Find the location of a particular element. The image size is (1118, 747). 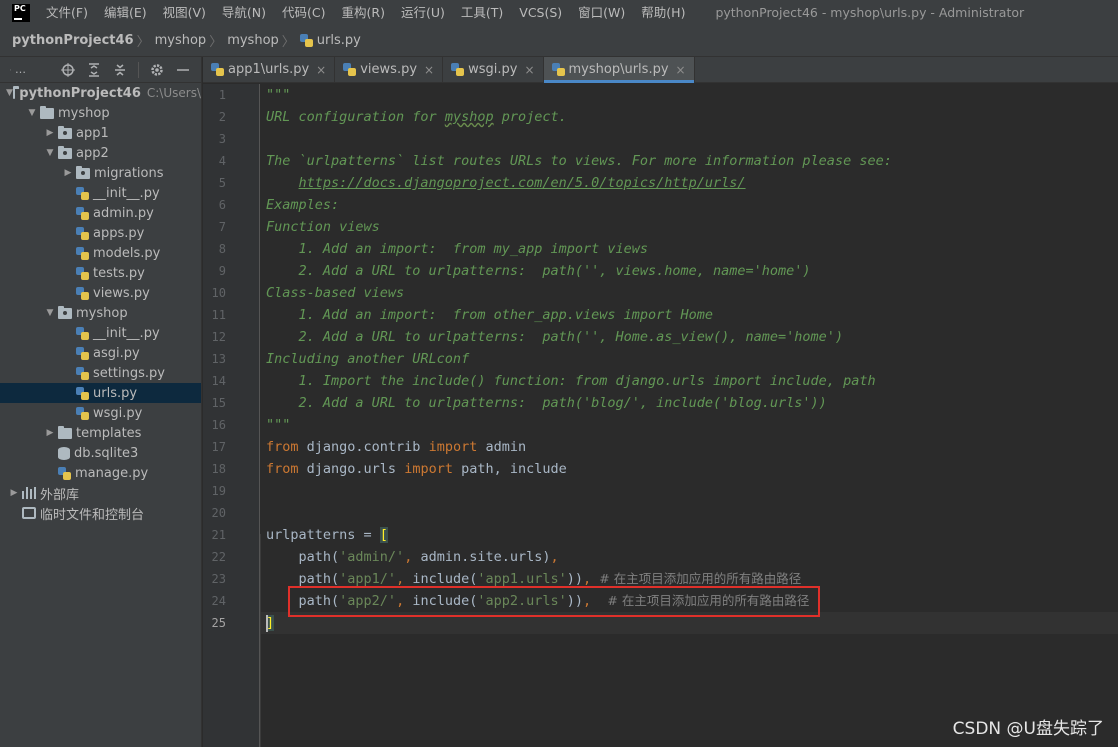

line-number: 16 is located at coordinates (218, 425).